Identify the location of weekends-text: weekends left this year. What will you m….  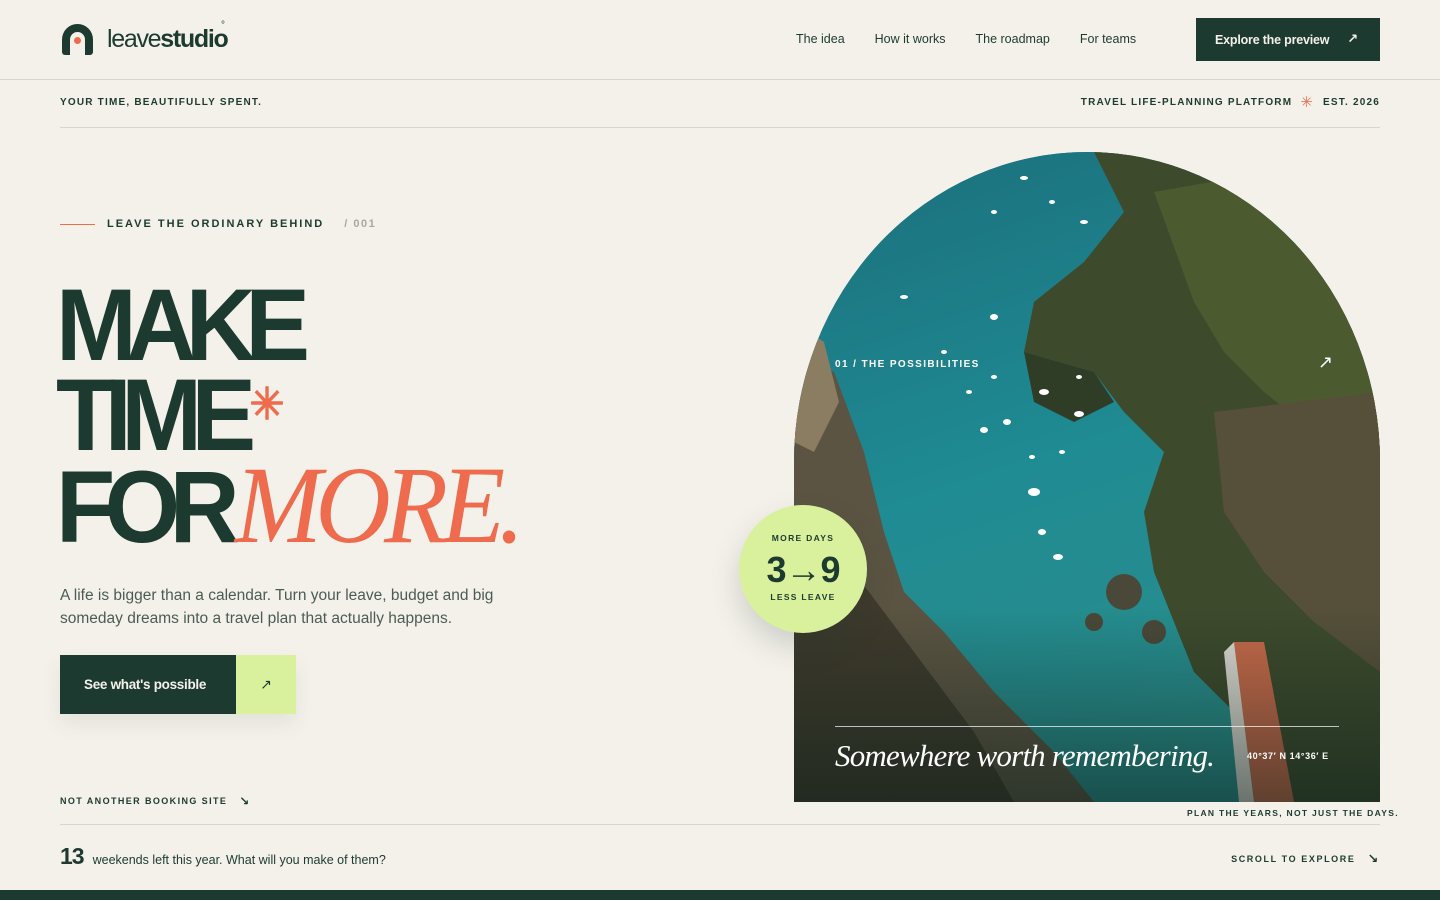
(239, 860).